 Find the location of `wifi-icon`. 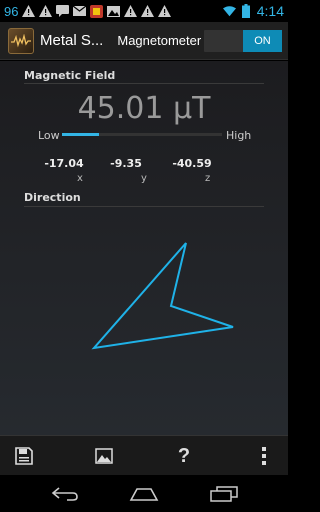

wifi-icon is located at coordinates (229, 11).